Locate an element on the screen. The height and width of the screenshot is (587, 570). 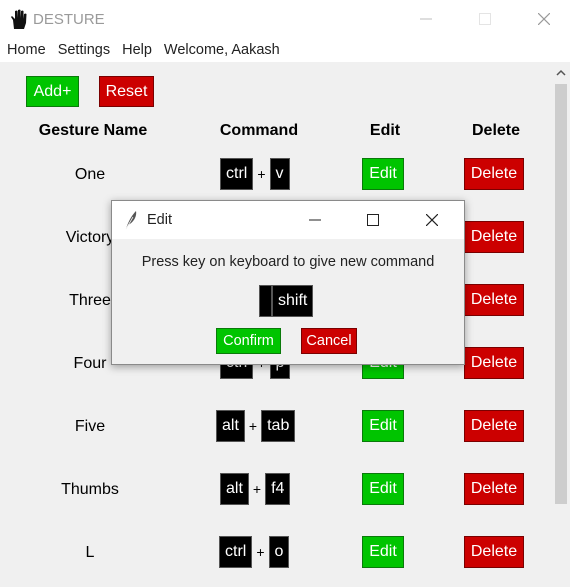
command-keys: alt + f4 is located at coordinates (255, 489).